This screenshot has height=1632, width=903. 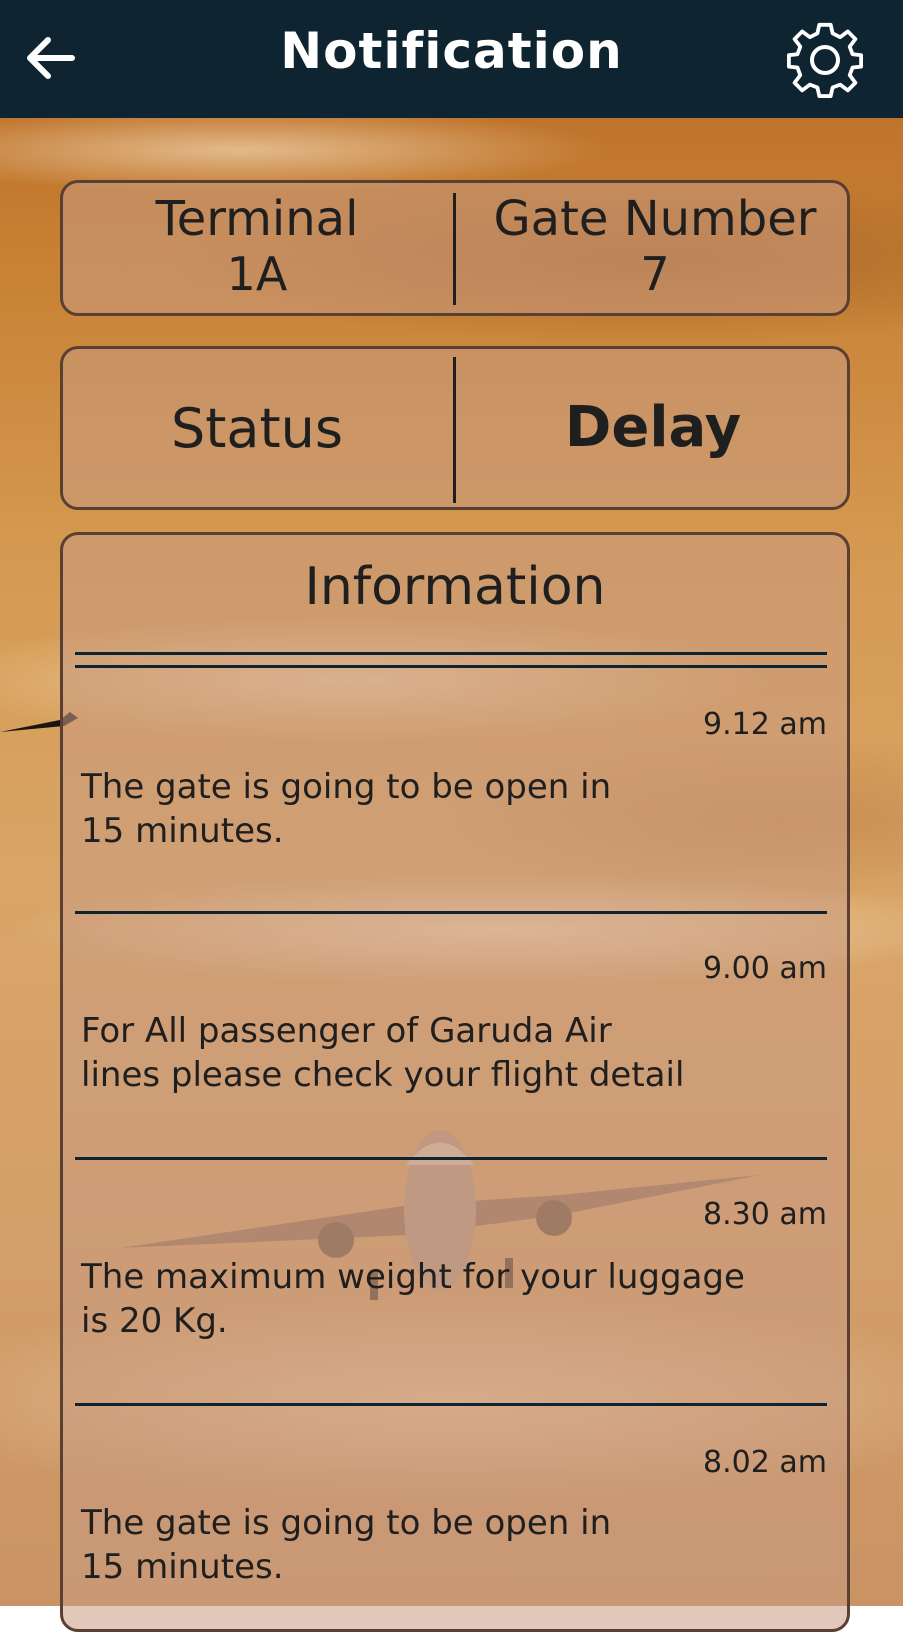 I want to click on status-value: Delay, so click(x=653, y=427).